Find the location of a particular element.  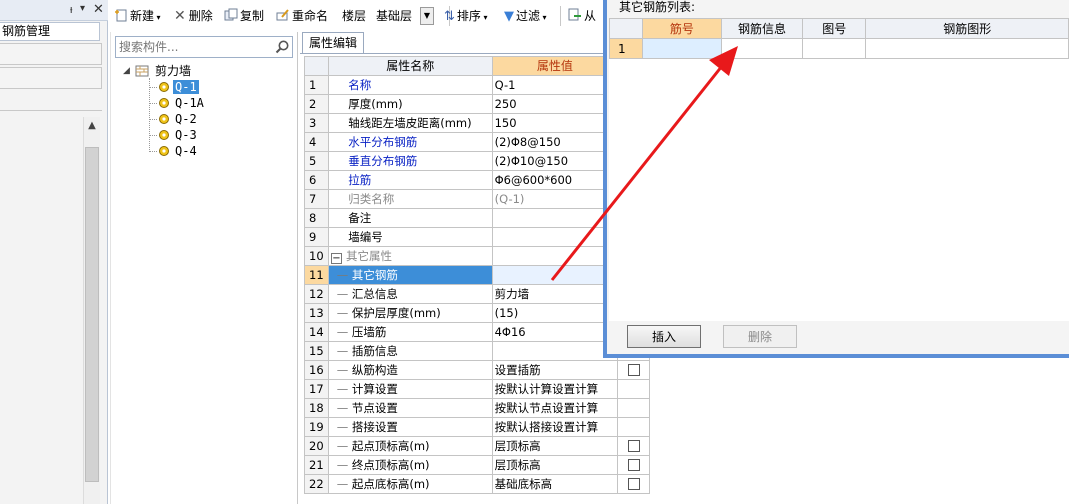

property-value-cell: 按默认计算设置计算 is located at coordinates (555, 389).